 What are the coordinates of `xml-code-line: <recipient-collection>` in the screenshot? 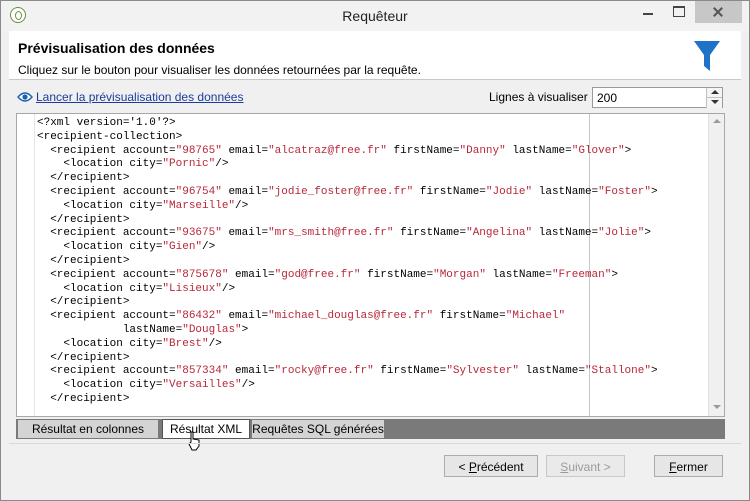 It's located at (347, 138).